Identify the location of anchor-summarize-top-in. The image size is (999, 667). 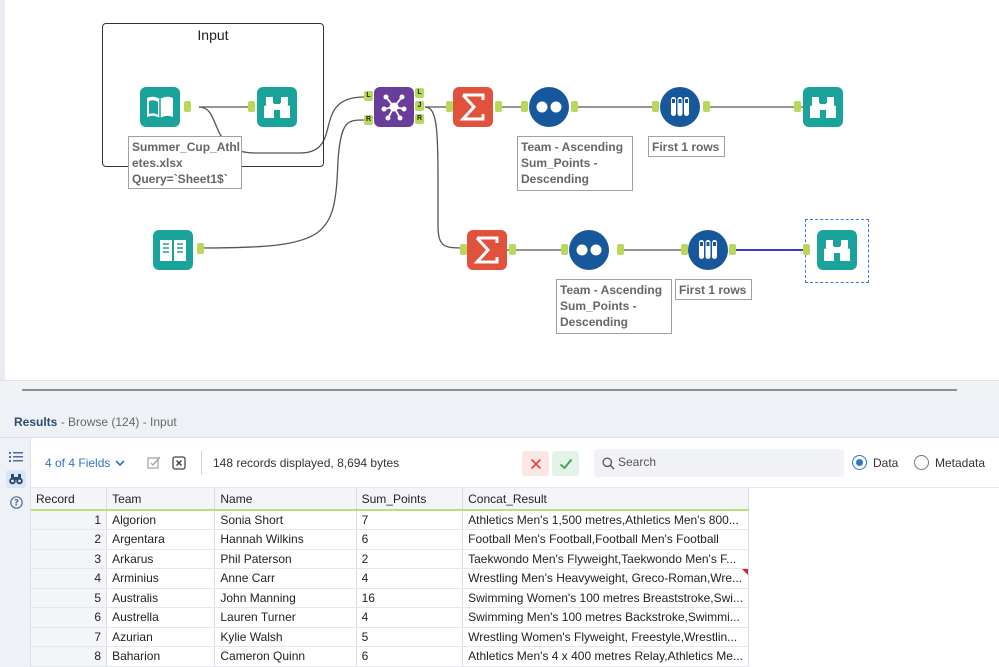
(449, 106).